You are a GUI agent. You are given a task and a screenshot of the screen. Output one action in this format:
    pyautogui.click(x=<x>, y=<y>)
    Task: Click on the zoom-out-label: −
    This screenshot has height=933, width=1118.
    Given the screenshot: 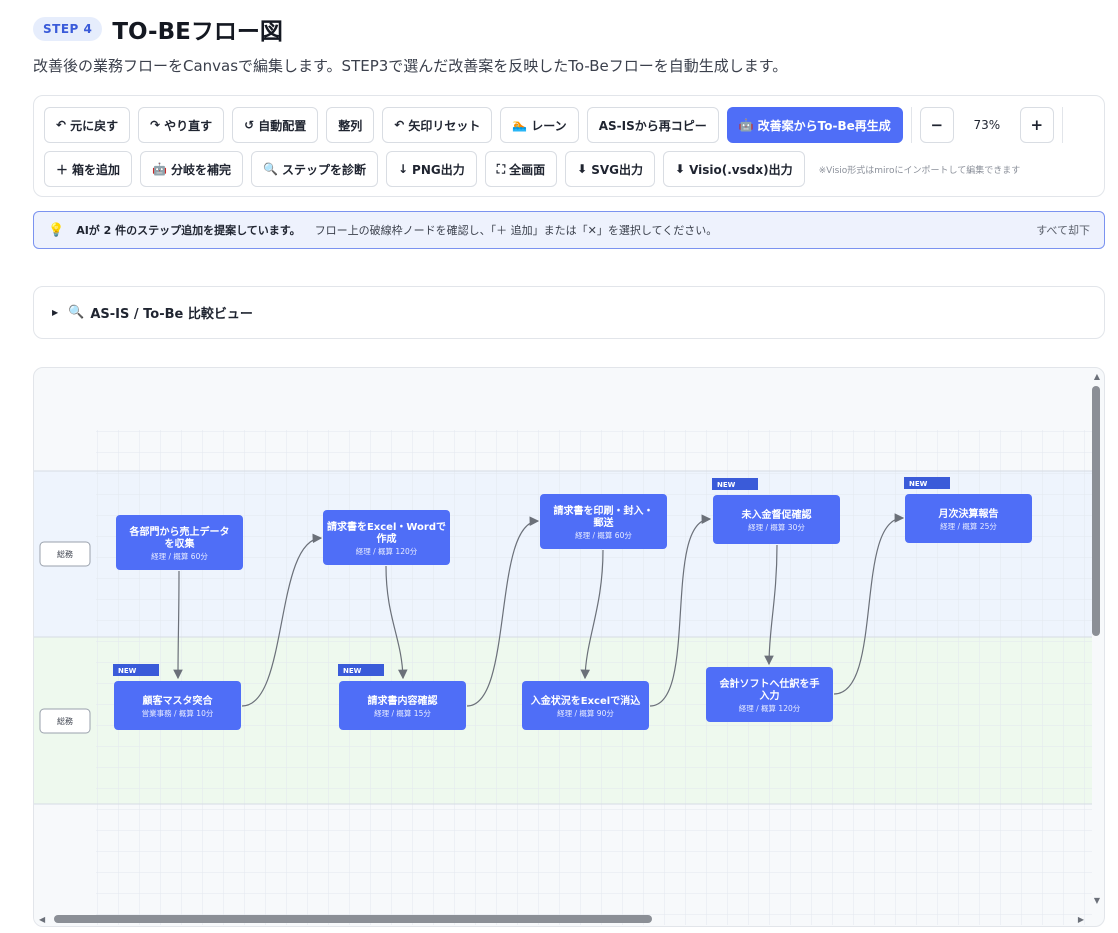 What is the action you would take?
    pyautogui.click(x=937, y=125)
    